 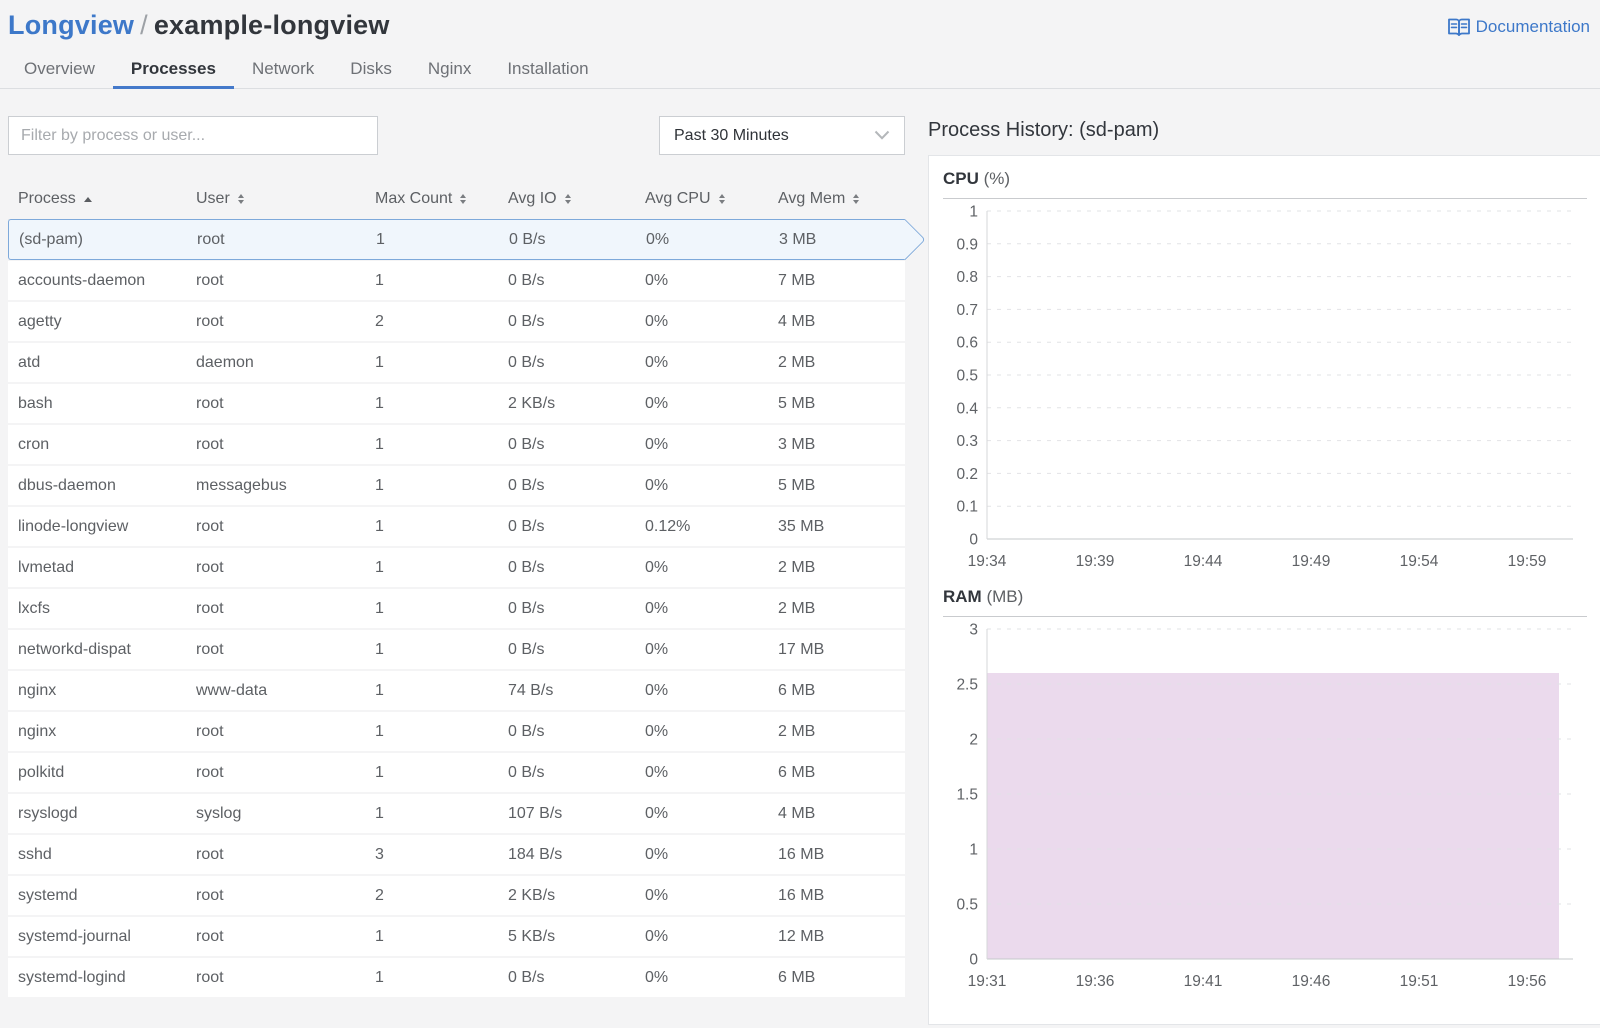 What do you see at coordinates (967, 408) in the screenshot?
I see `svg-text: 0.4` at bounding box center [967, 408].